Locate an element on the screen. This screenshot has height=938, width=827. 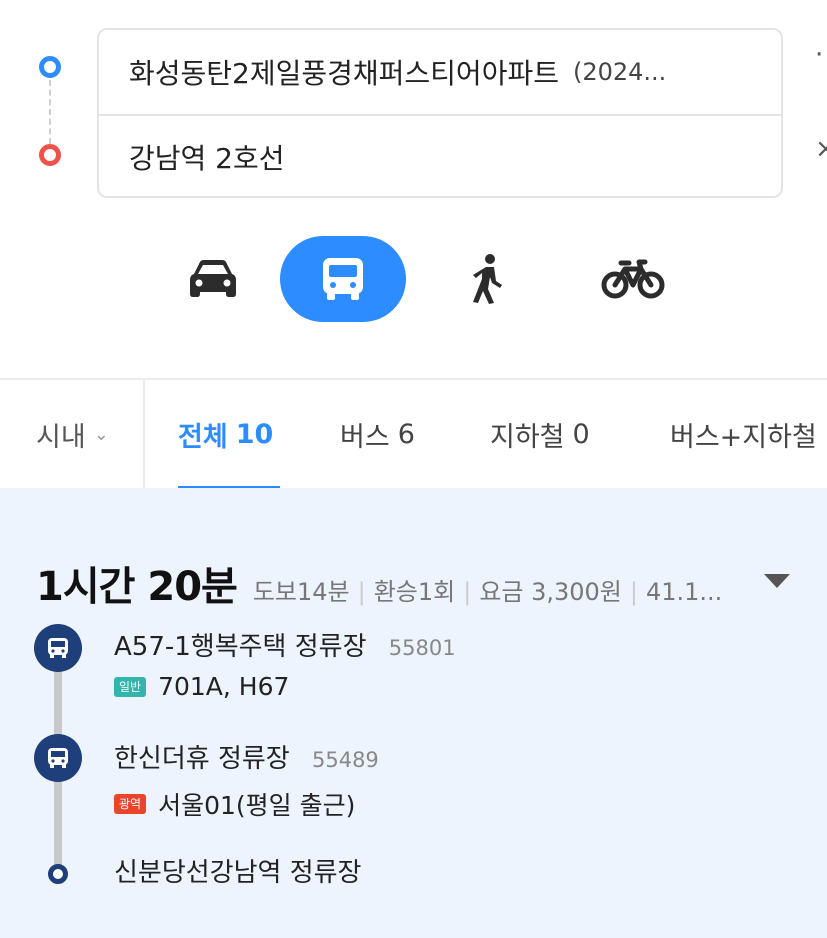
walk-time: 도보14분 is located at coordinates (301, 592).